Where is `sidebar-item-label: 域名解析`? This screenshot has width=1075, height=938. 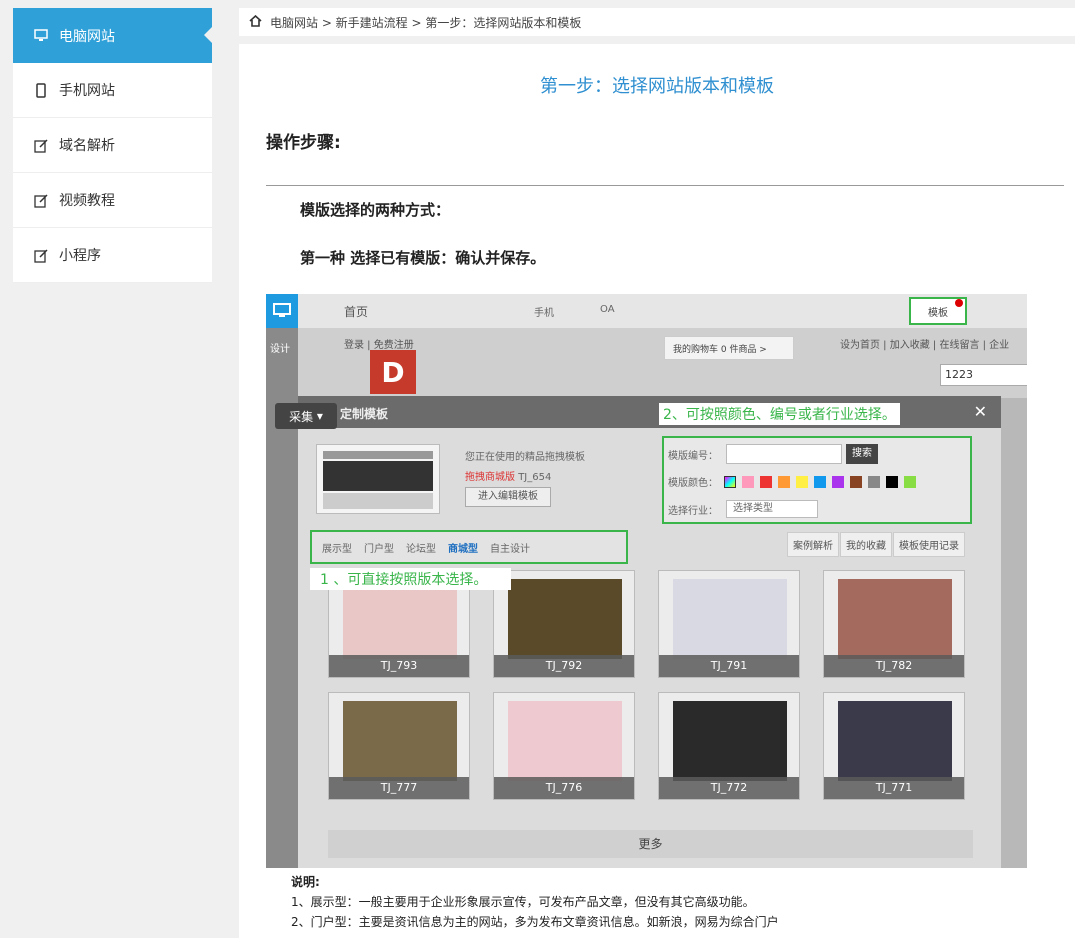
sidebar-item-label: 域名解析 is located at coordinates (87, 146).